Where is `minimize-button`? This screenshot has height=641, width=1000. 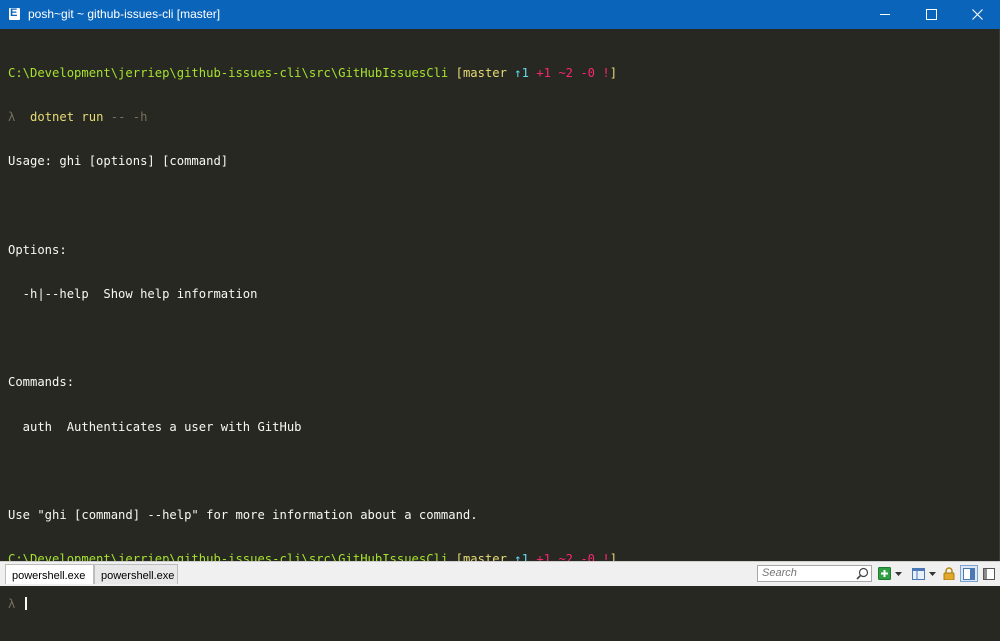 minimize-button is located at coordinates (885, 14).